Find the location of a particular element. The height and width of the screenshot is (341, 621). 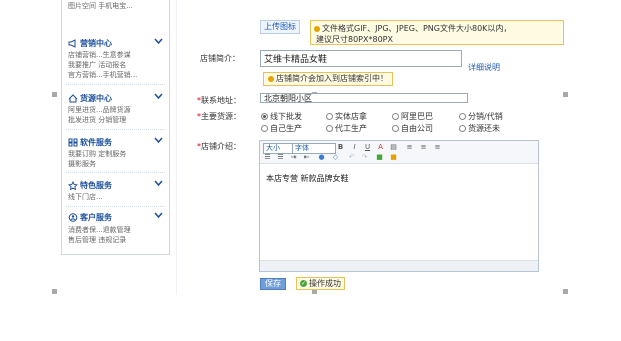

radio-label: 自己生产 is located at coordinates (286, 128).